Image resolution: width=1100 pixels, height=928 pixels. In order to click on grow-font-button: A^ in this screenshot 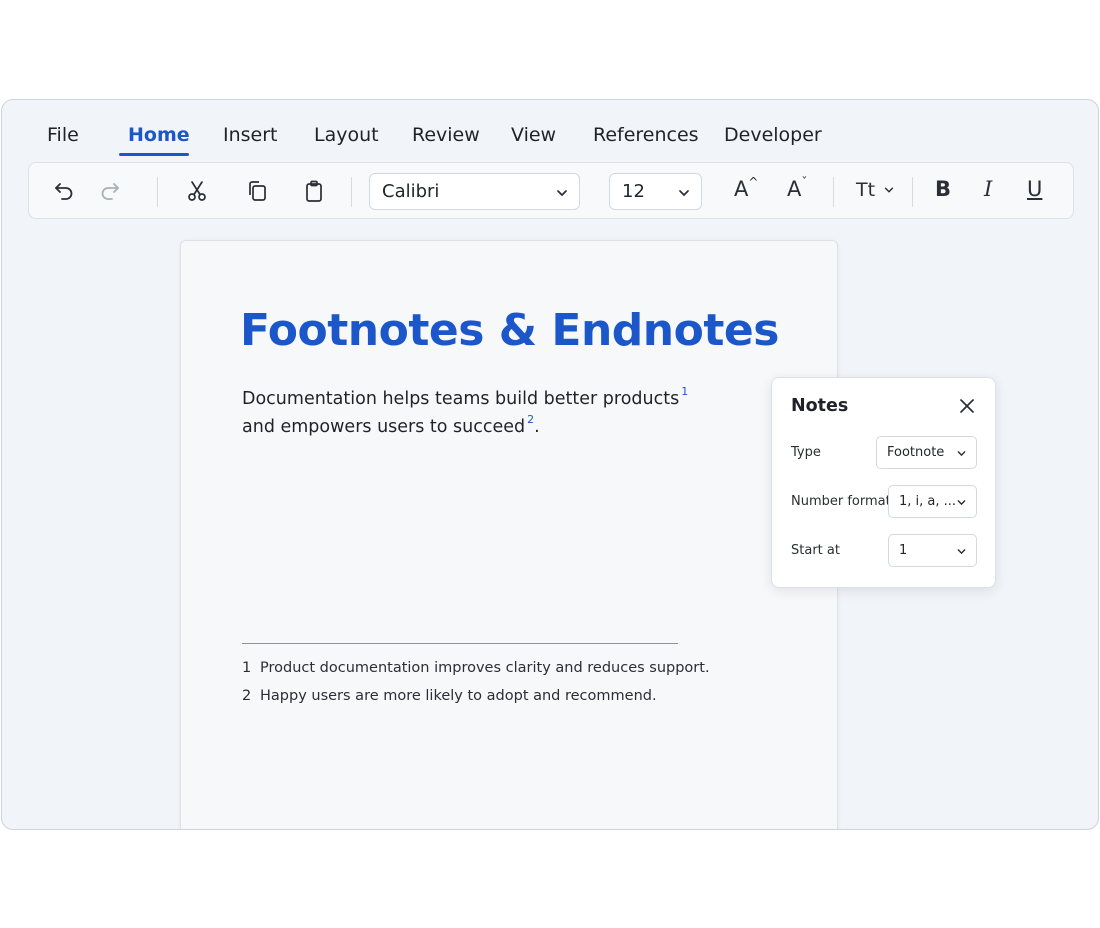, I will do `click(746, 188)`.